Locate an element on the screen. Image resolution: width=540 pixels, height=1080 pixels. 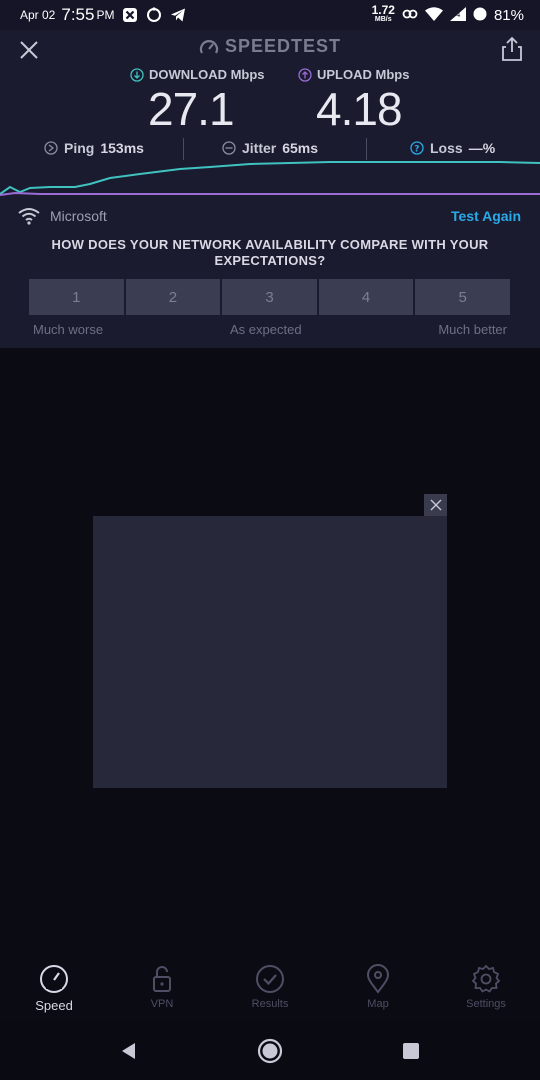
share-button is located at coordinates (512, 49).